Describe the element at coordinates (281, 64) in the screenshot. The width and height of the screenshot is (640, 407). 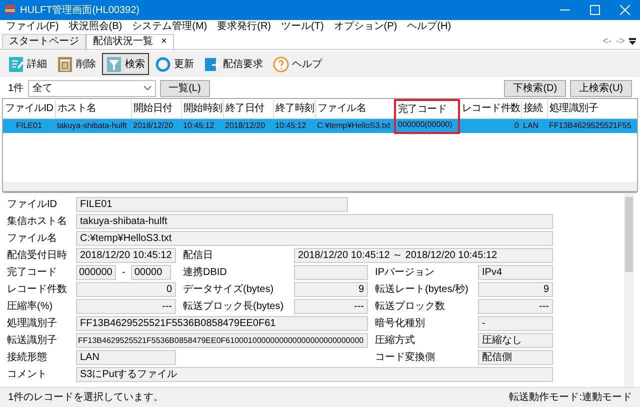
I see `help-icon` at that location.